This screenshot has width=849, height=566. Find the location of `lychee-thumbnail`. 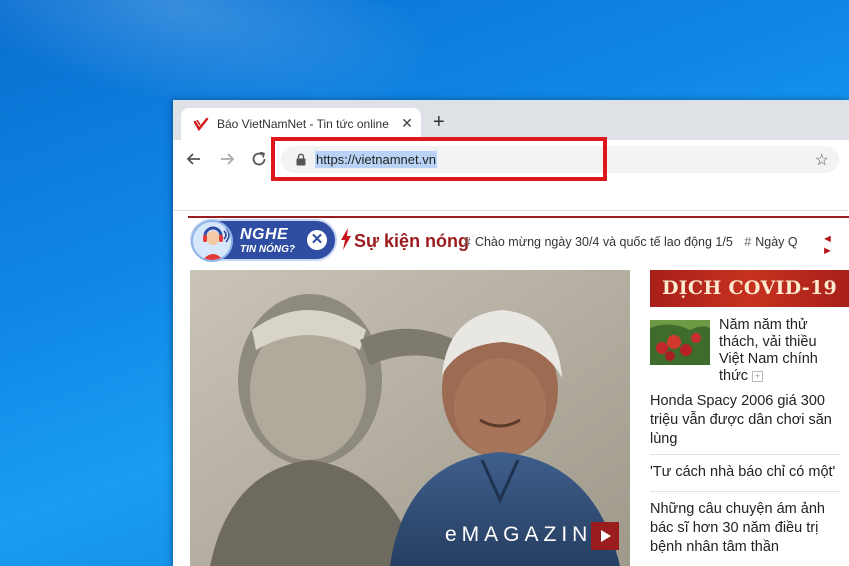

lychee-thumbnail is located at coordinates (680, 342).